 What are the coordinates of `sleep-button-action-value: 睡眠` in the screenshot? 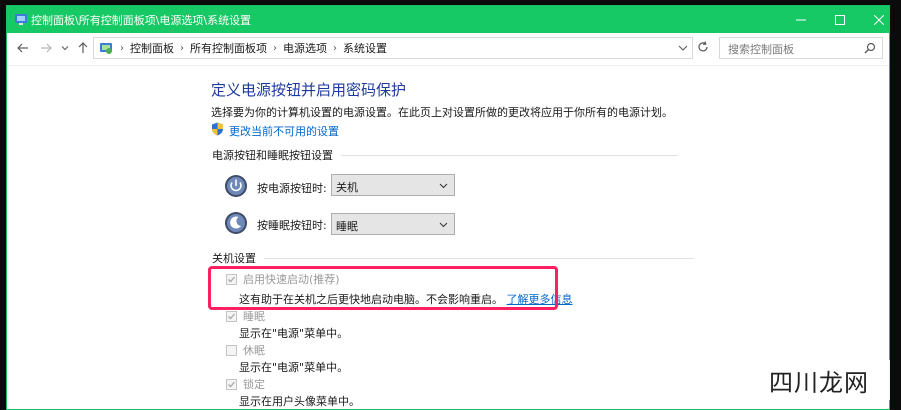 It's located at (347, 226).